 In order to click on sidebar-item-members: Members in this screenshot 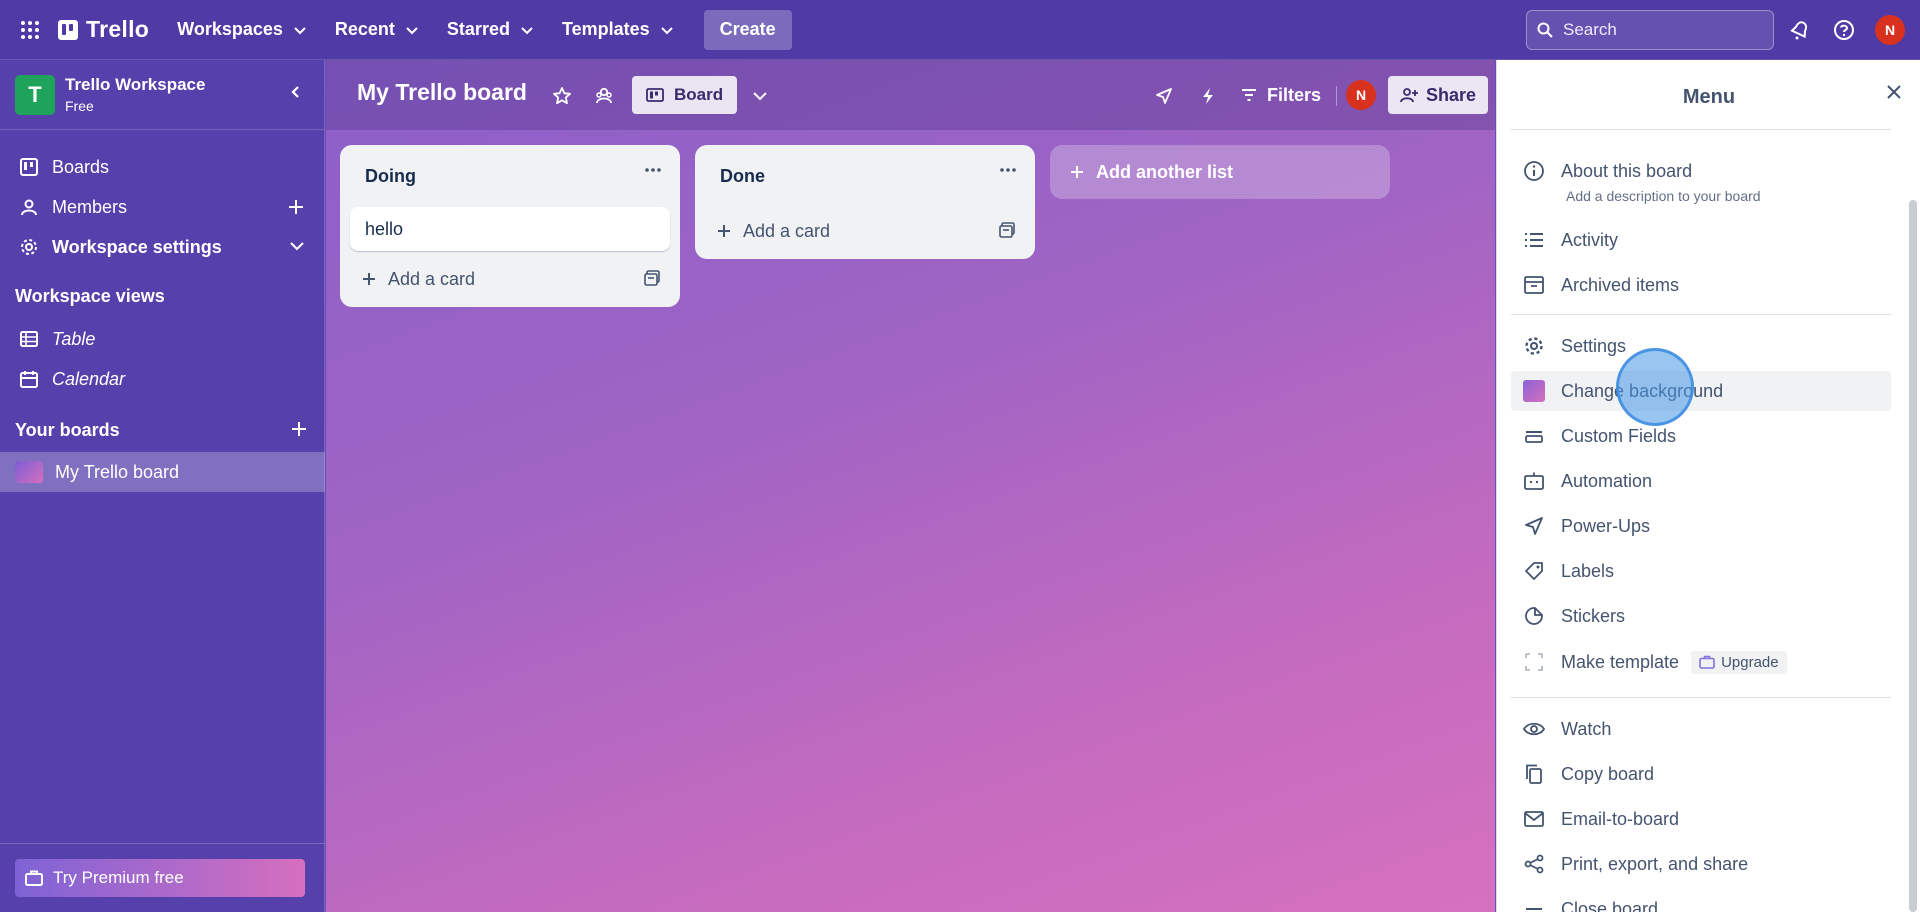, I will do `click(162, 207)`.